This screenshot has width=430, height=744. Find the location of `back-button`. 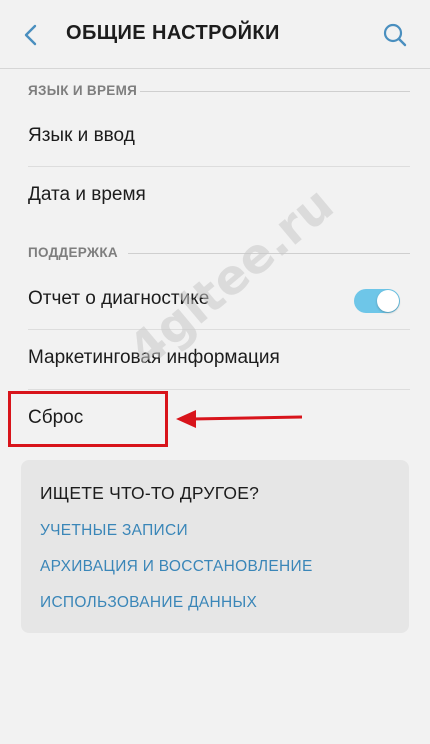

back-button is located at coordinates (31, 35).